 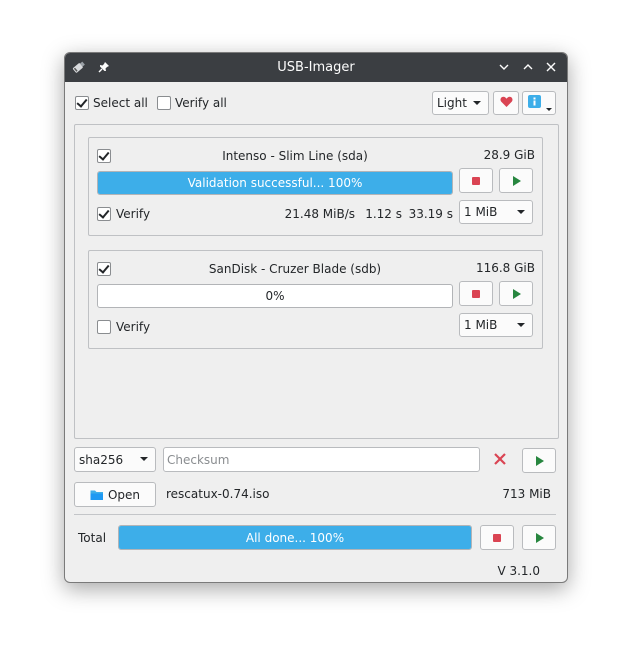 I want to click on select-all-label: Select all, so click(x=120, y=103).